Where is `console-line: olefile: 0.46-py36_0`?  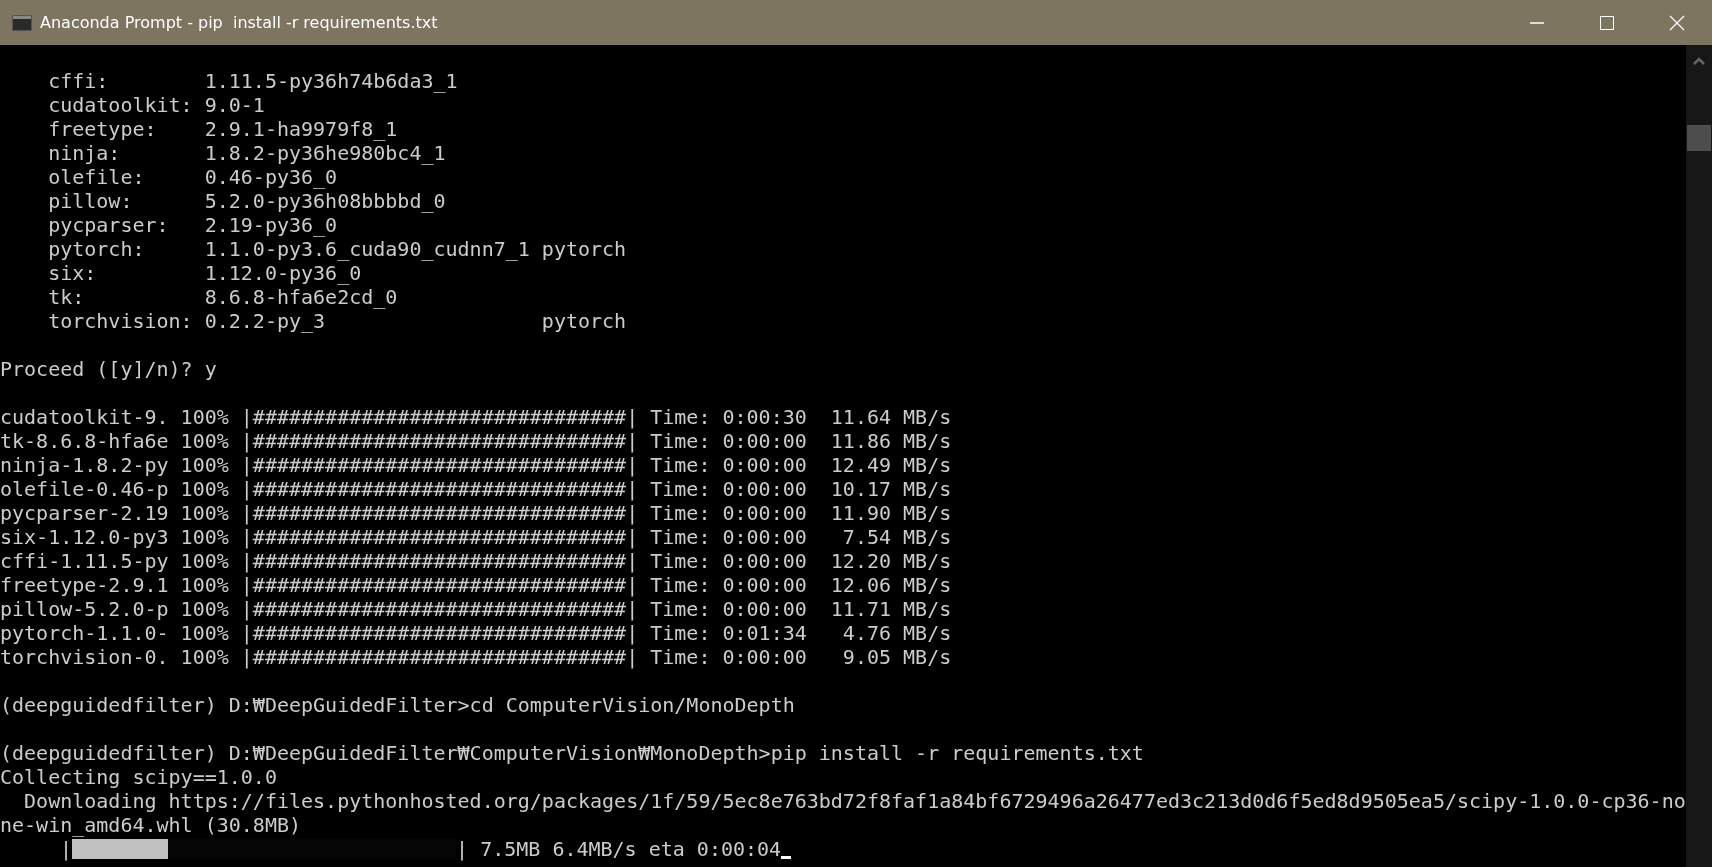
console-line: olefile: 0.46-py36_0 is located at coordinates (192, 177).